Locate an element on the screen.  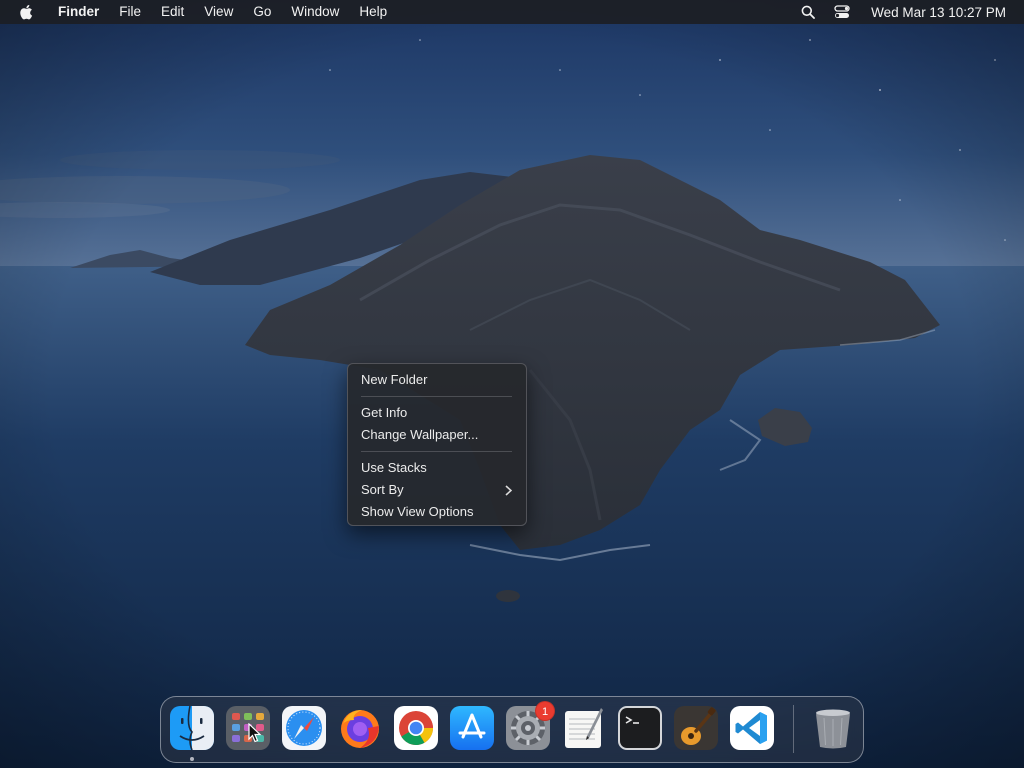
textedit-icon is located at coordinates (584, 728).